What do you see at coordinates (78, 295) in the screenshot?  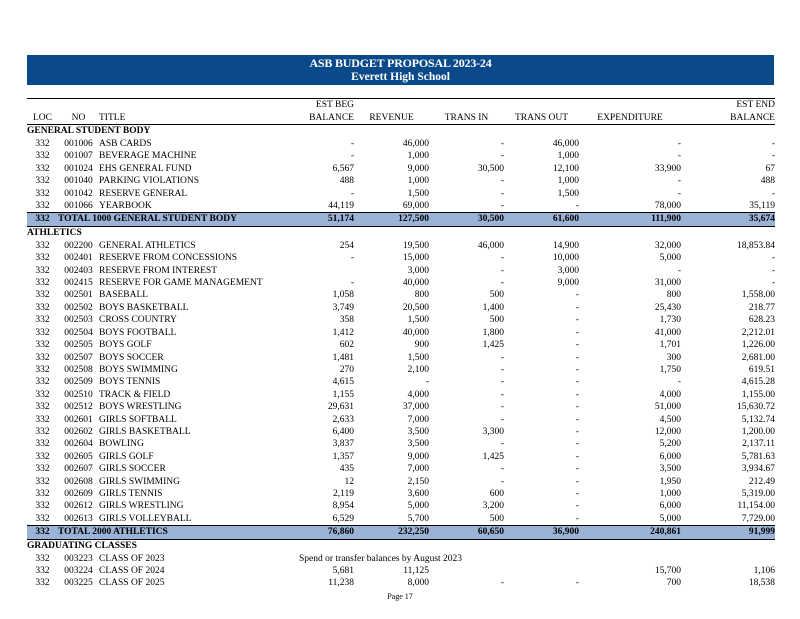 I see `table-cell: 002501` at bounding box center [78, 295].